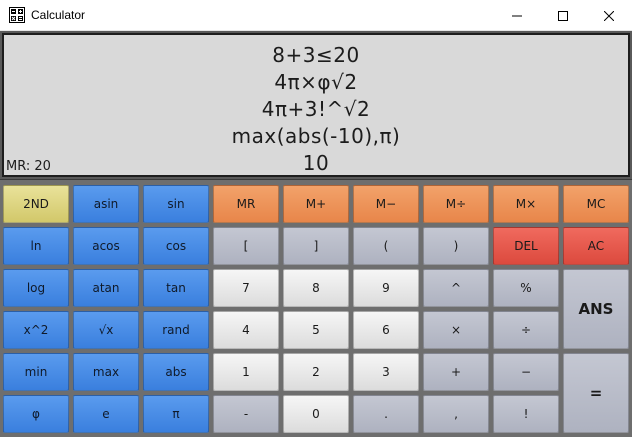  What do you see at coordinates (106, 414) in the screenshot?
I see `euler-button: e` at bounding box center [106, 414].